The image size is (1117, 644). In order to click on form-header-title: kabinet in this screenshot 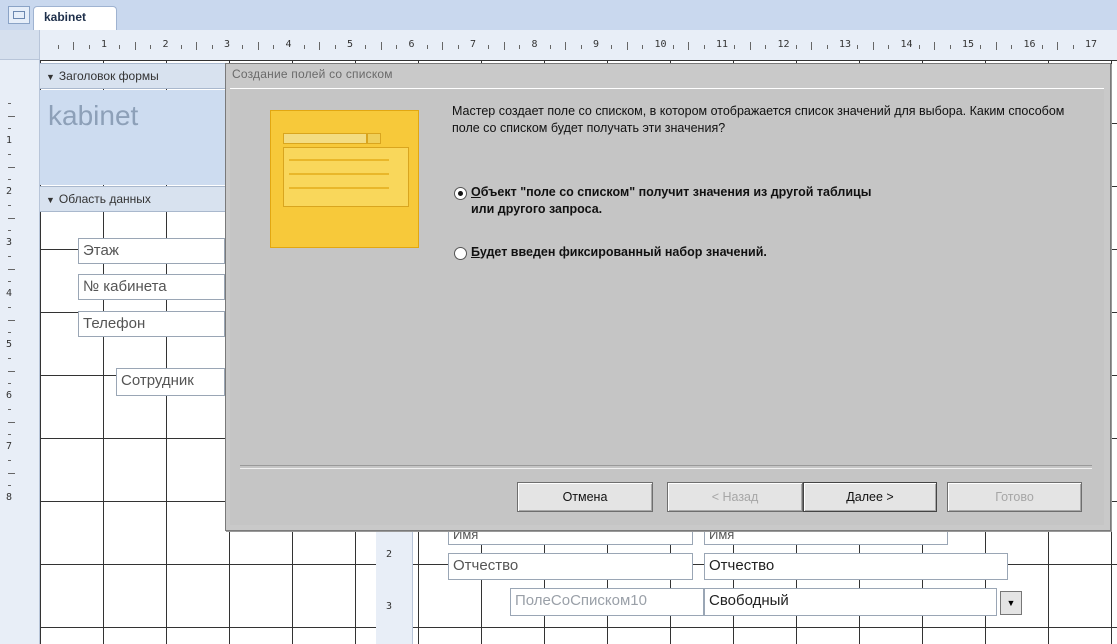, I will do `click(93, 116)`.